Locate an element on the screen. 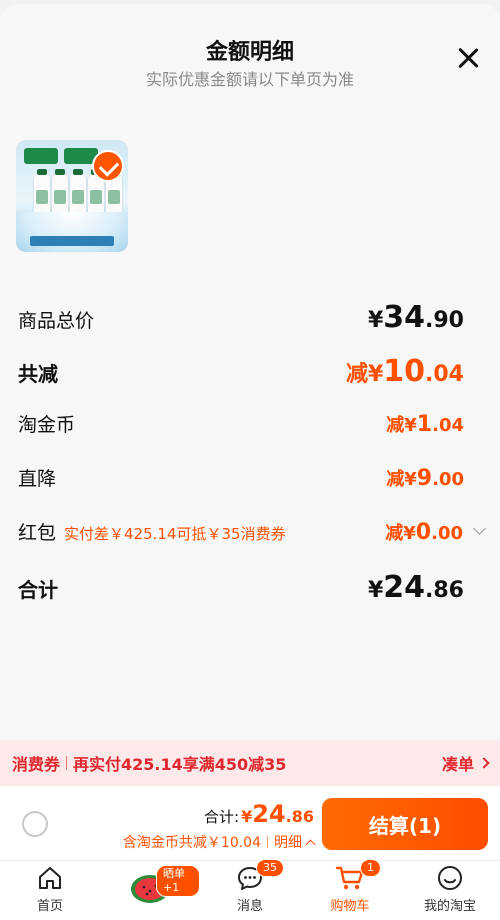 Image resolution: width=500 pixels, height=920 pixels. sum-label: 合计 is located at coordinates (38, 590).